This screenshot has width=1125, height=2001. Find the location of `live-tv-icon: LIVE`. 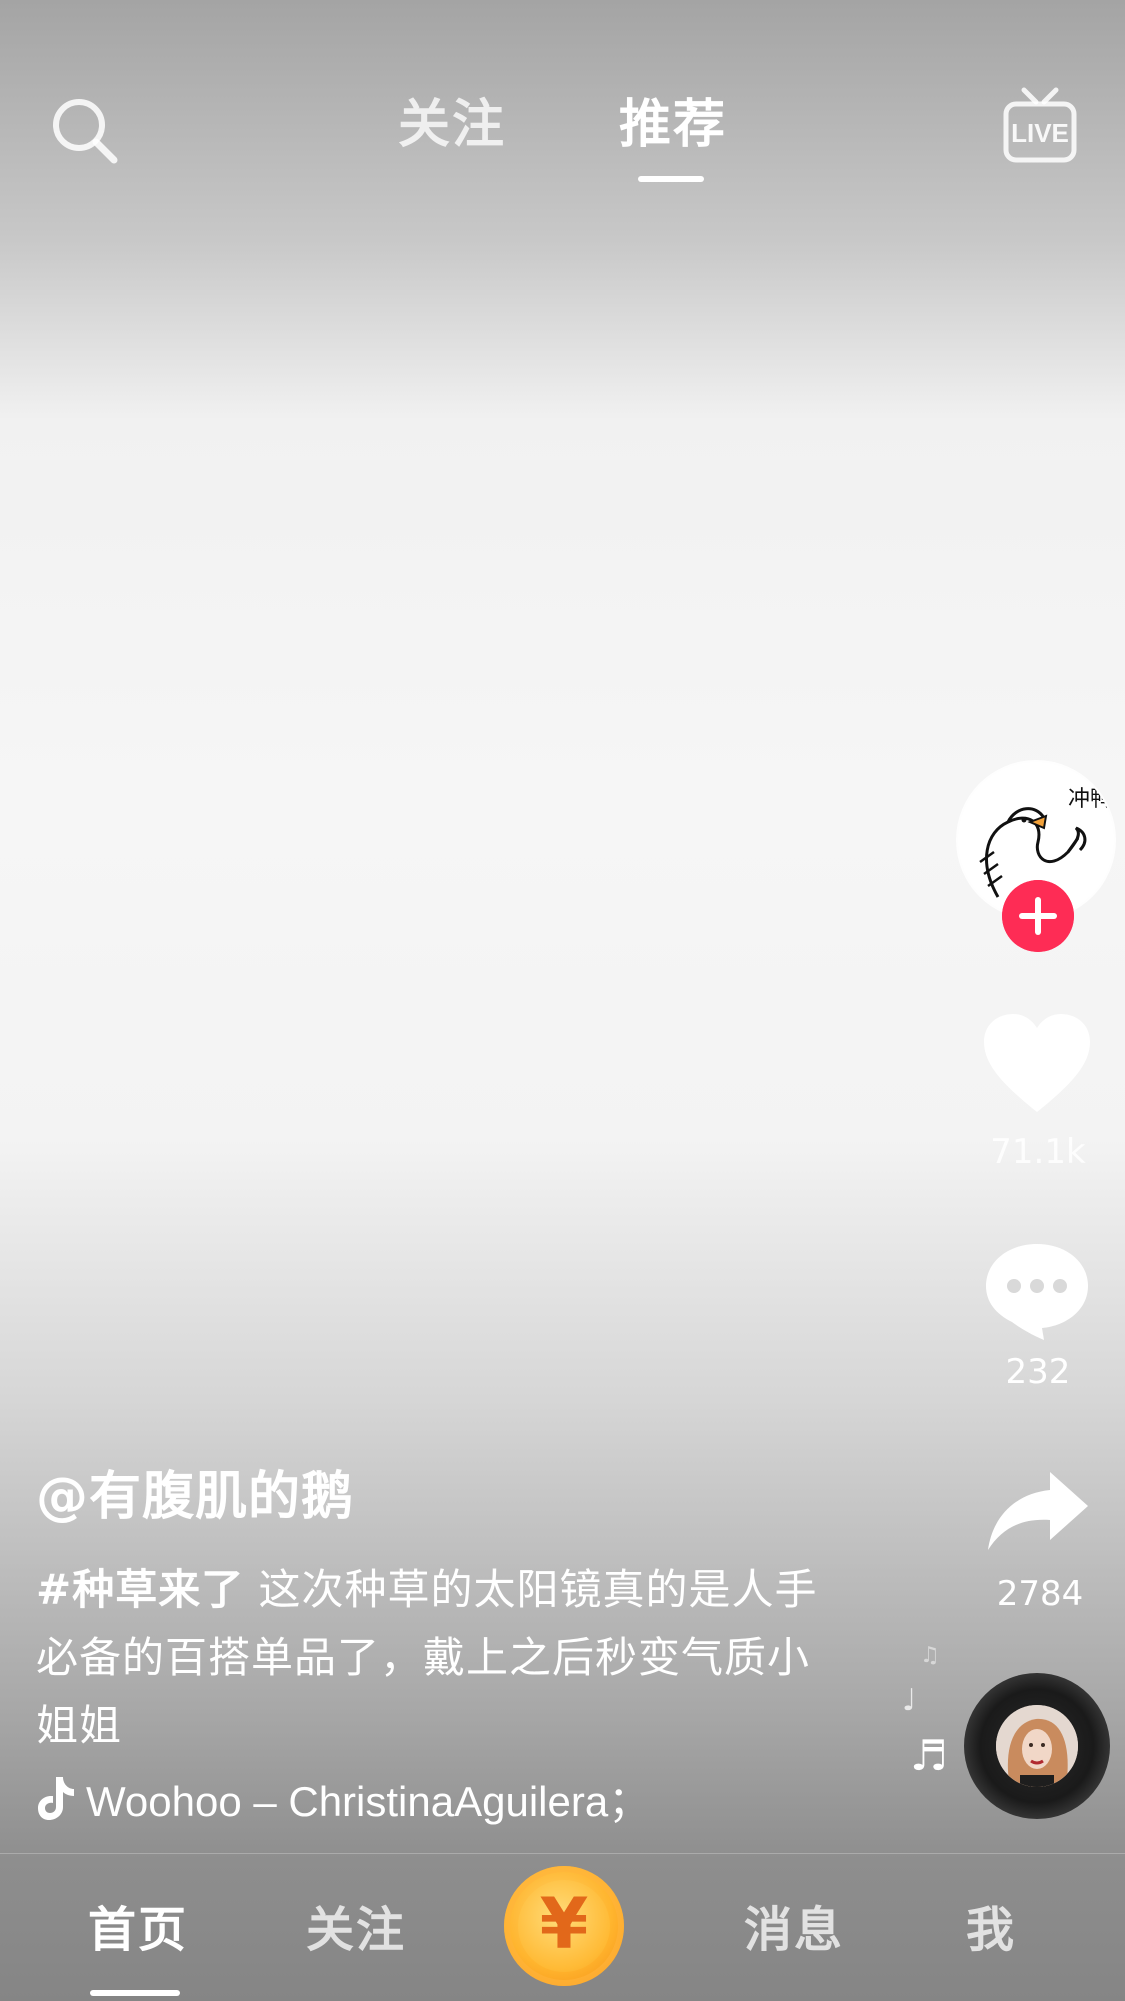

live-tv-icon: LIVE is located at coordinates (1040, 127).